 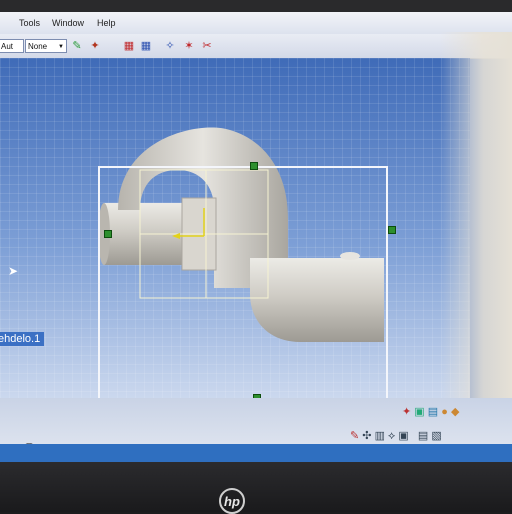 I want to click on select-tool-icon: ✧, so click(x=170, y=46).